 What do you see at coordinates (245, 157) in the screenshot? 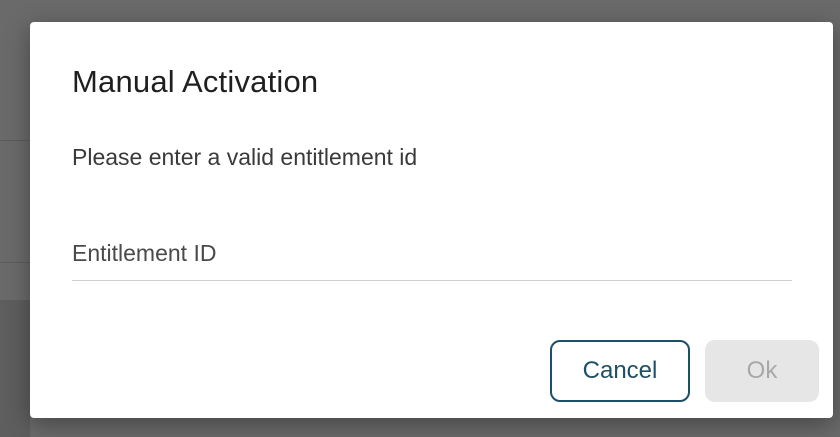
I see `dialog-message: Please enter a valid entitlement id` at bounding box center [245, 157].